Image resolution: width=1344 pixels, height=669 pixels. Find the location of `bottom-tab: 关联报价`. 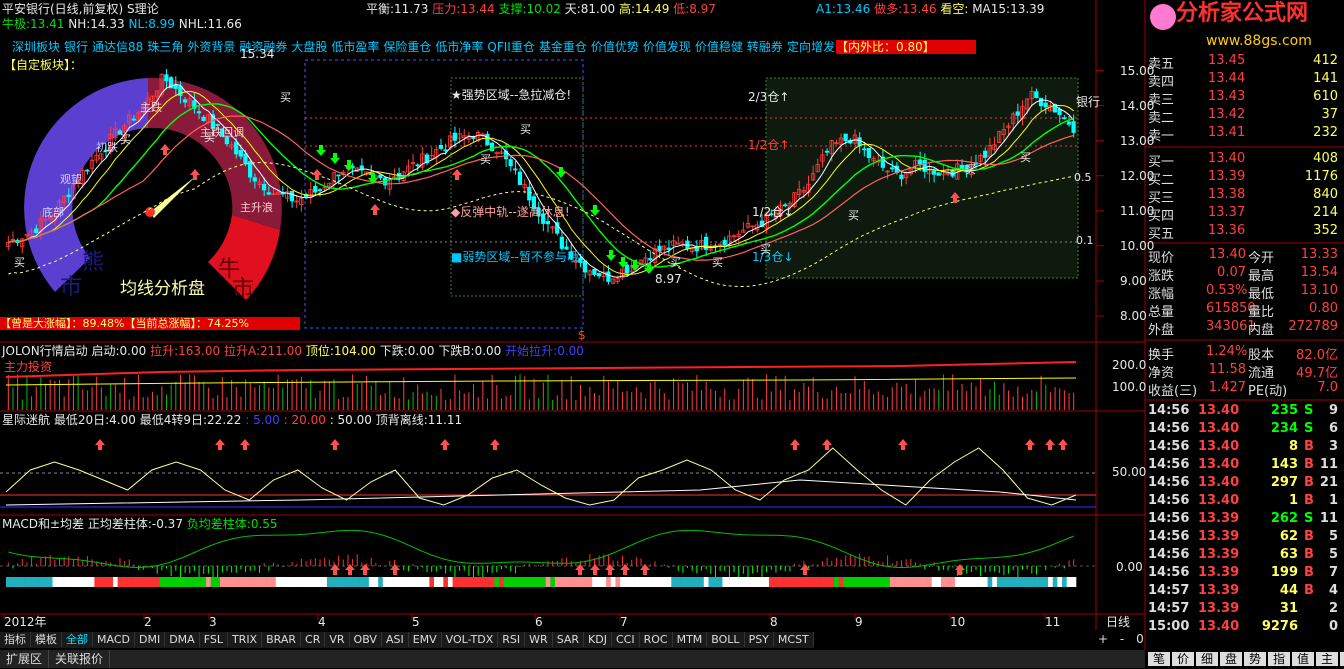

bottom-tab: 关联报价 is located at coordinates (80, 659).